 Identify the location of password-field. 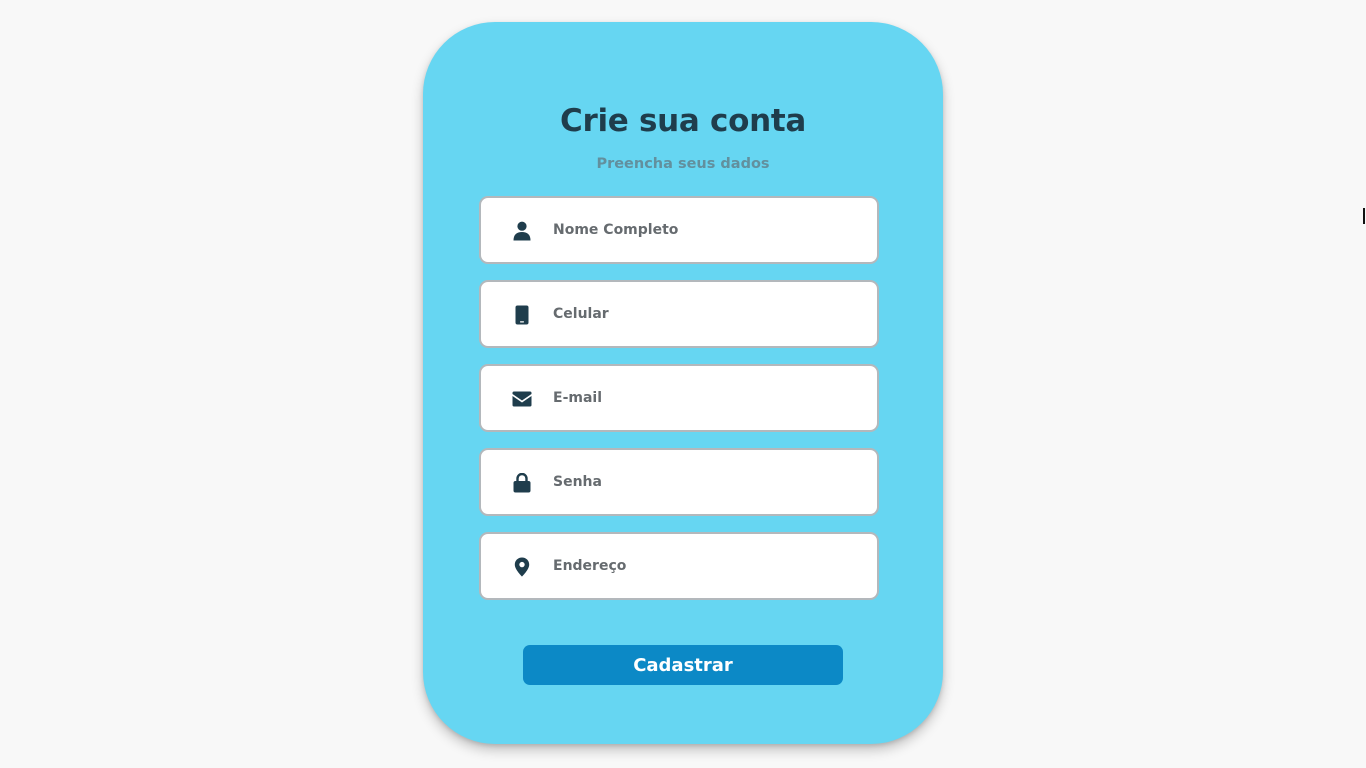
(679, 482).